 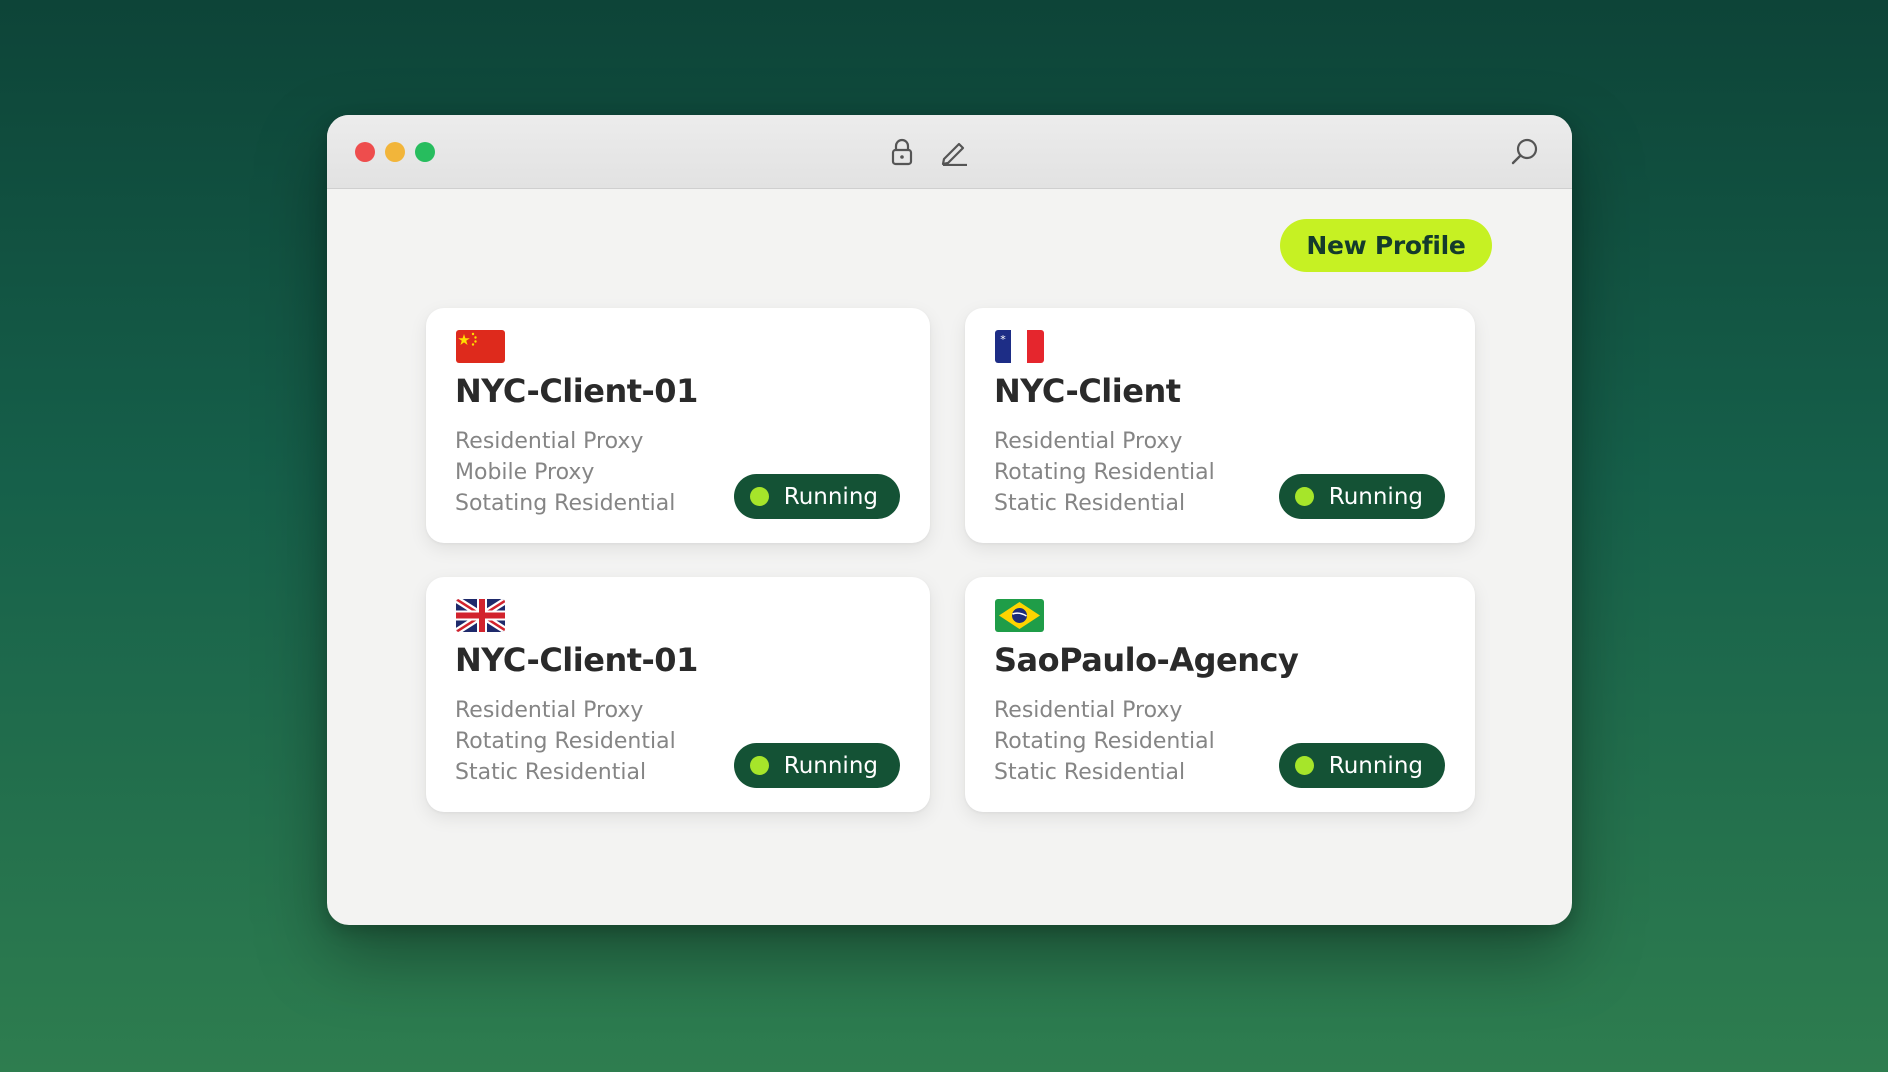 I want to click on pen-icon, so click(x=954, y=152).